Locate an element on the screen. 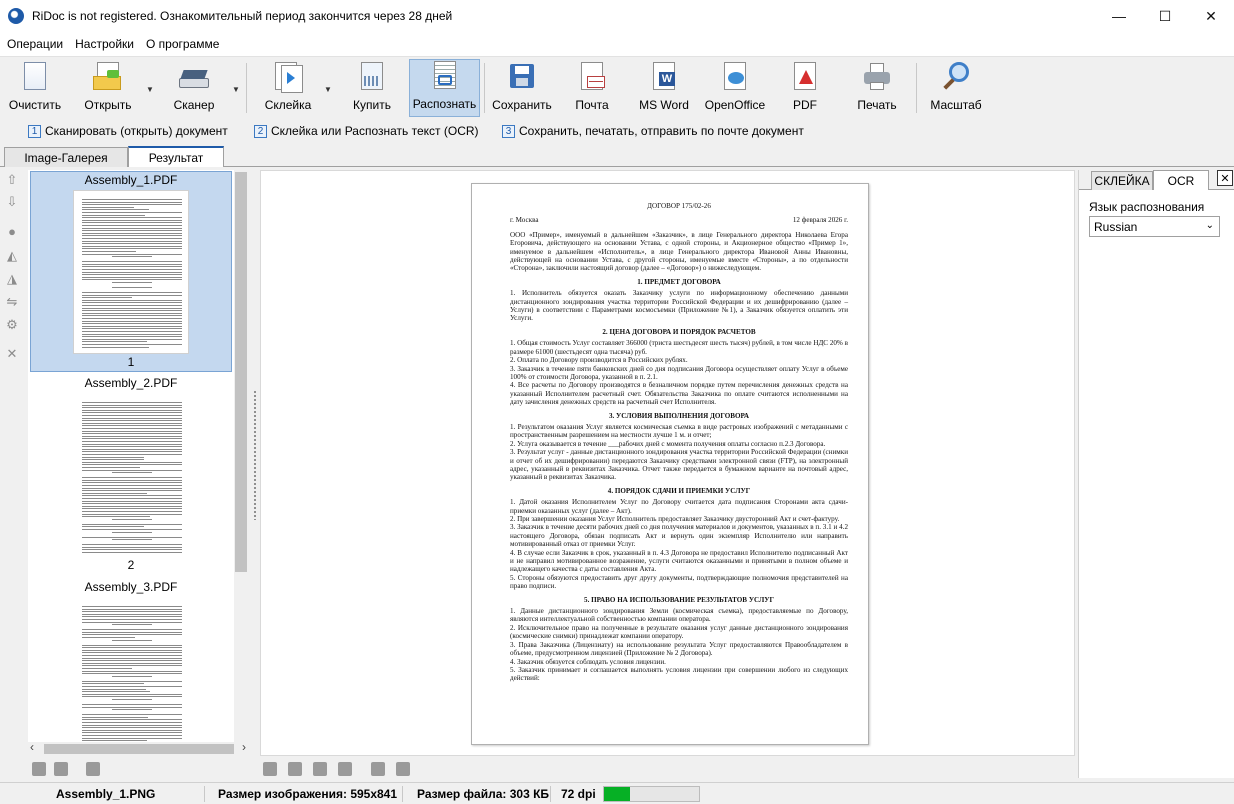 The image size is (1234, 804). select-circle-icon: ● is located at coordinates (12, 232).